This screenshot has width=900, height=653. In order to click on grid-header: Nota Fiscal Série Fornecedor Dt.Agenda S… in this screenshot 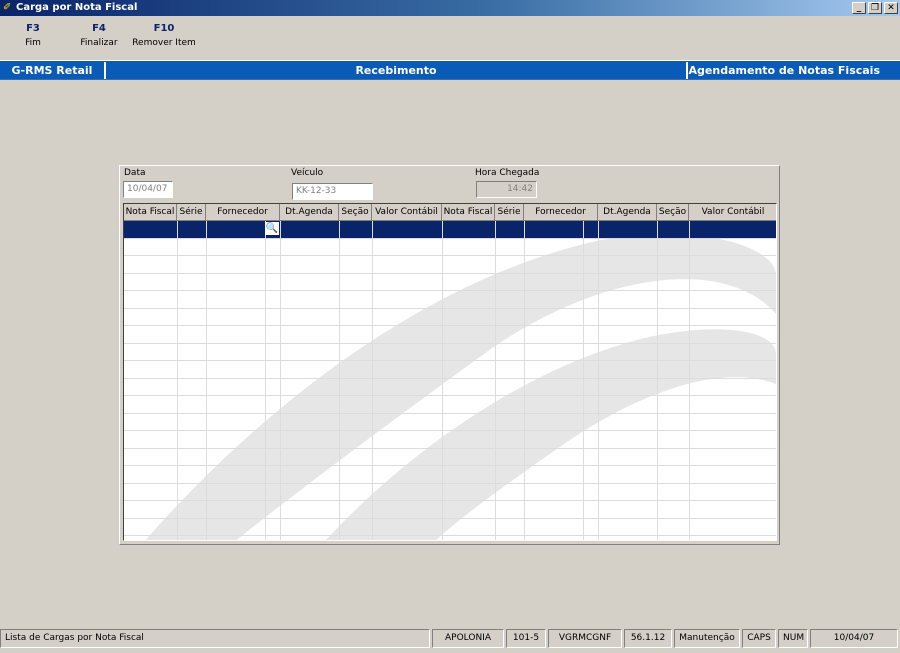, I will do `click(450, 212)`.